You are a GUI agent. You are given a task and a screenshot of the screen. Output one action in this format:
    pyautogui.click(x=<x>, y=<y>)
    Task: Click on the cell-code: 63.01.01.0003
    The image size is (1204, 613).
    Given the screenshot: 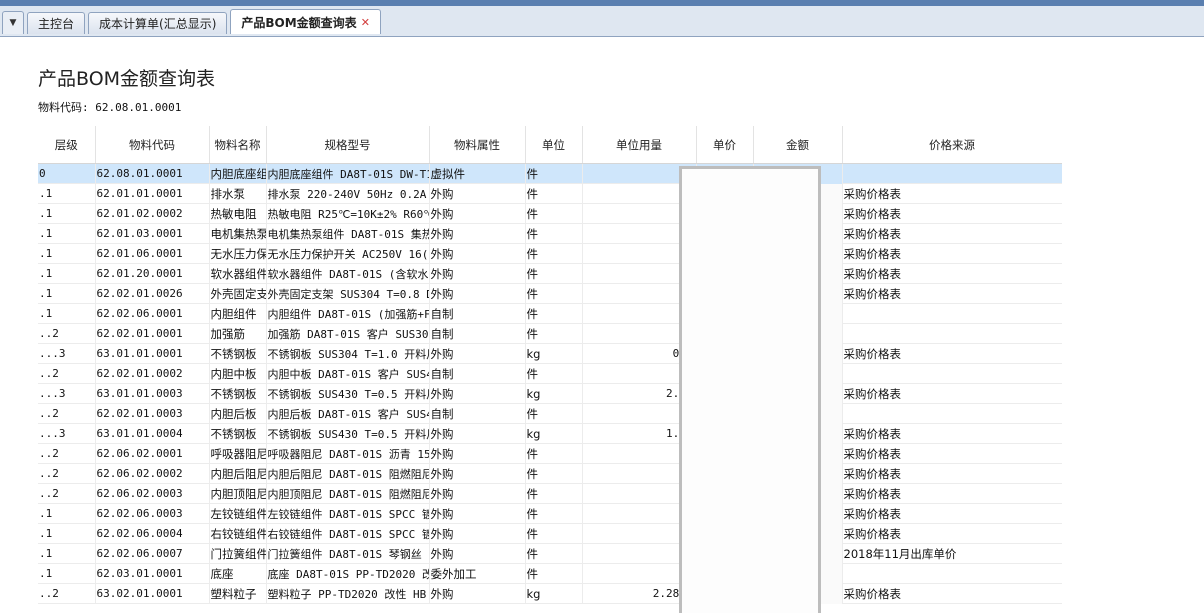 What is the action you would take?
    pyautogui.click(x=152, y=393)
    